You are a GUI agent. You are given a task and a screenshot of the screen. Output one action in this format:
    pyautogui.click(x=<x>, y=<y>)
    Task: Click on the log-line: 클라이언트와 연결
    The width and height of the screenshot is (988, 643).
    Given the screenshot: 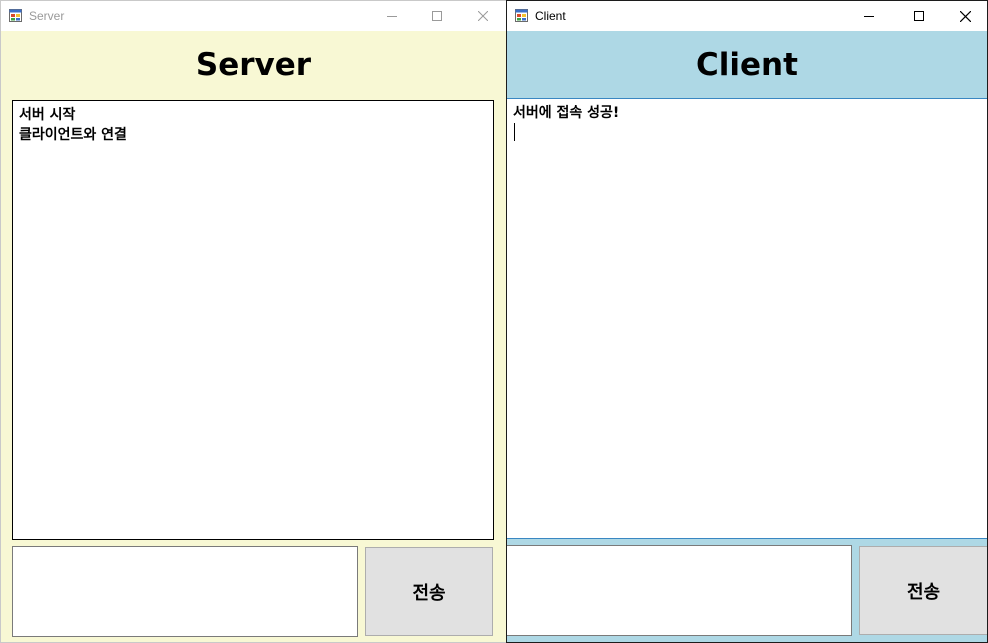 What is the action you would take?
    pyautogui.click(x=73, y=135)
    